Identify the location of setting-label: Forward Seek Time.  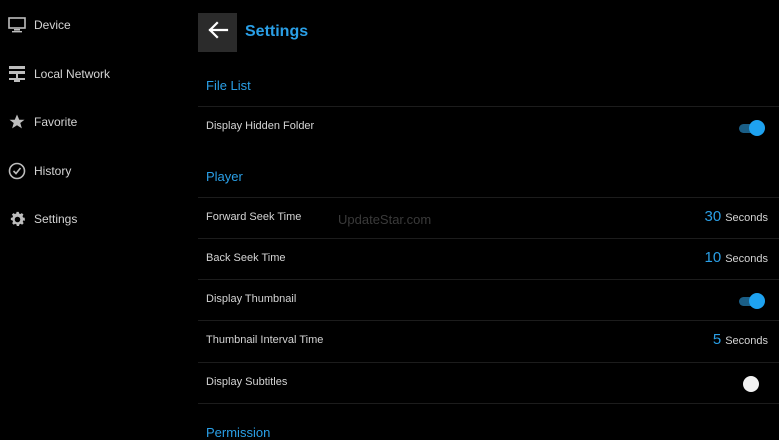
(254, 217).